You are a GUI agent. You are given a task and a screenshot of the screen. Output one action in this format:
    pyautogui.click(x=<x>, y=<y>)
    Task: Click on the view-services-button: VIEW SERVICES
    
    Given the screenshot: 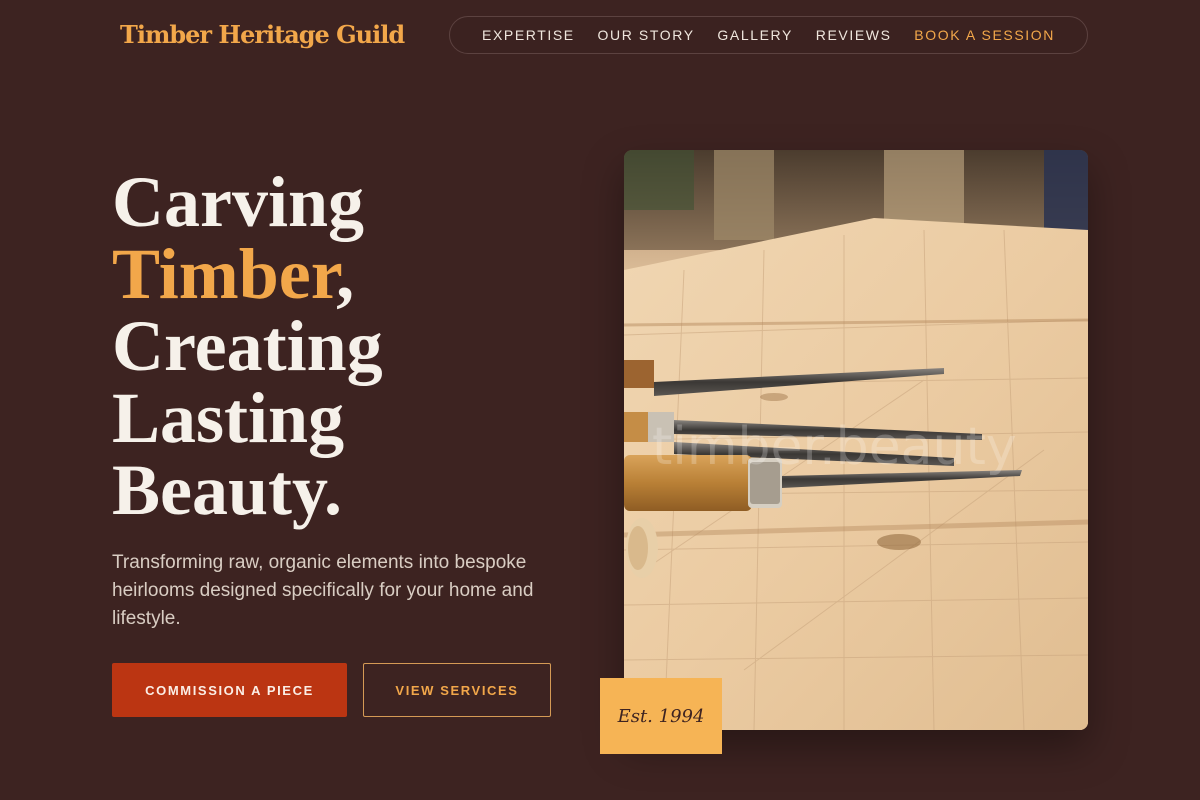 What is the action you would take?
    pyautogui.click(x=457, y=690)
    